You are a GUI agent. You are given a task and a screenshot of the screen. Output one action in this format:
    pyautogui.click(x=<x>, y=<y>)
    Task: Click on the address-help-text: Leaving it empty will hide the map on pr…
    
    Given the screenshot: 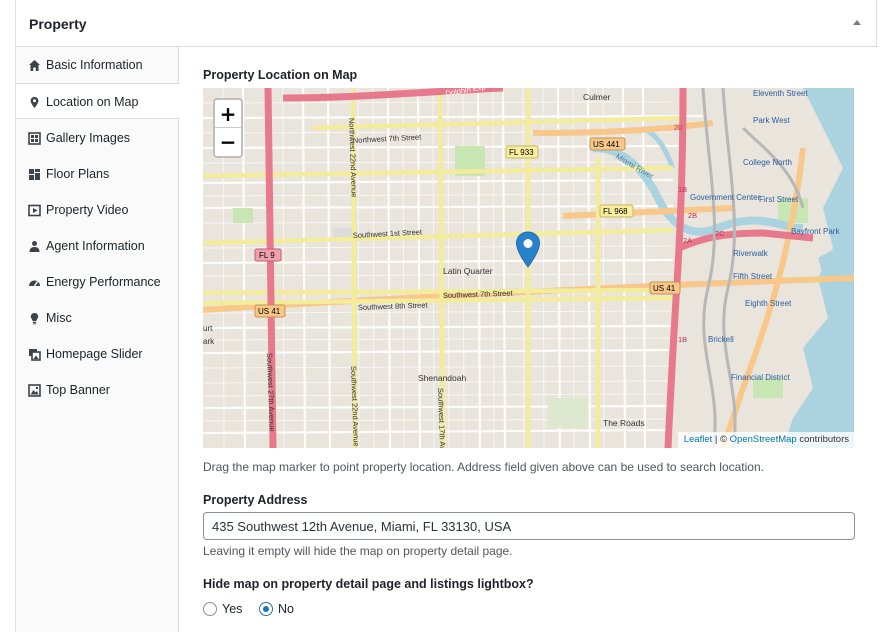 What is the action you would take?
    pyautogui.click(x=358, y=551)
    